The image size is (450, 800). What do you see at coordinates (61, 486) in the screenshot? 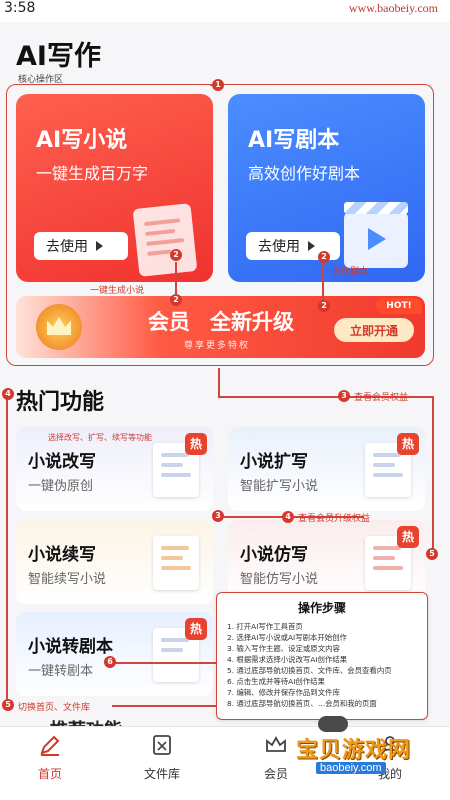
I see `feature-subtitle: 一键伪原创` at bounding box center [61, 486].